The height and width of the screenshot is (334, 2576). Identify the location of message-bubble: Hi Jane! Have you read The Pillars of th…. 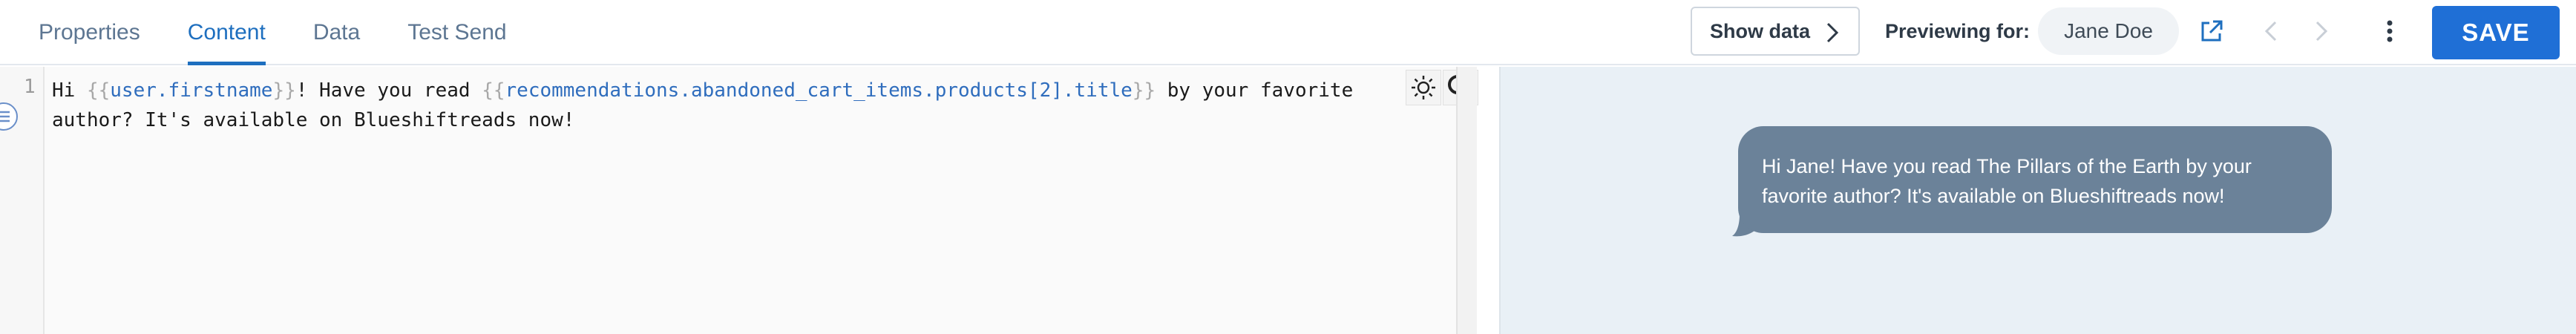
(2035, 179).